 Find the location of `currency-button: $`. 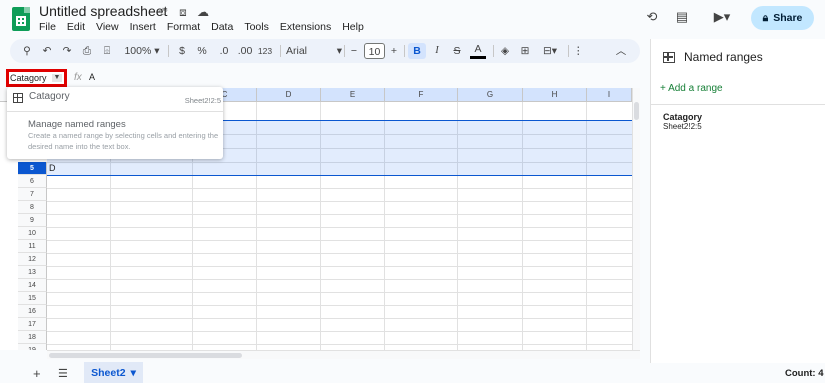

currency-button: $ is located at coordinates (182, 51).